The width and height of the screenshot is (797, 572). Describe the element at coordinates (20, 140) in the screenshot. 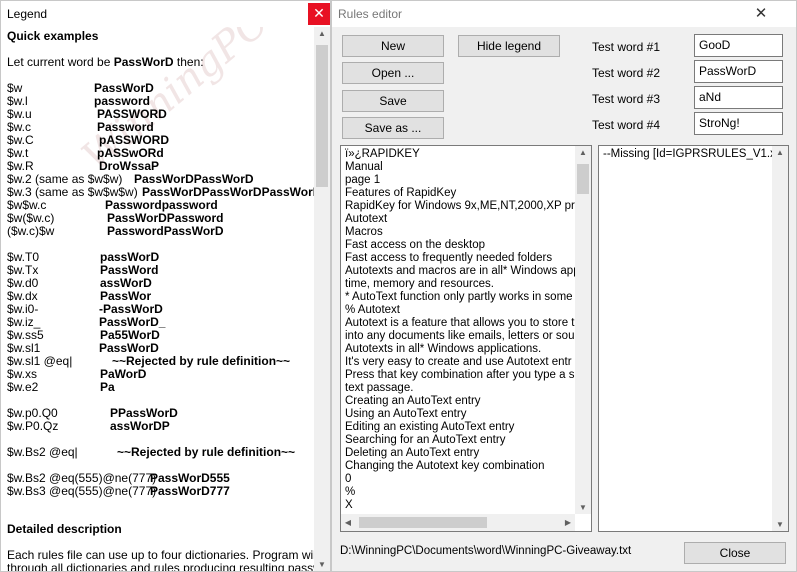

I see `rule-example: $w.C` at that location.